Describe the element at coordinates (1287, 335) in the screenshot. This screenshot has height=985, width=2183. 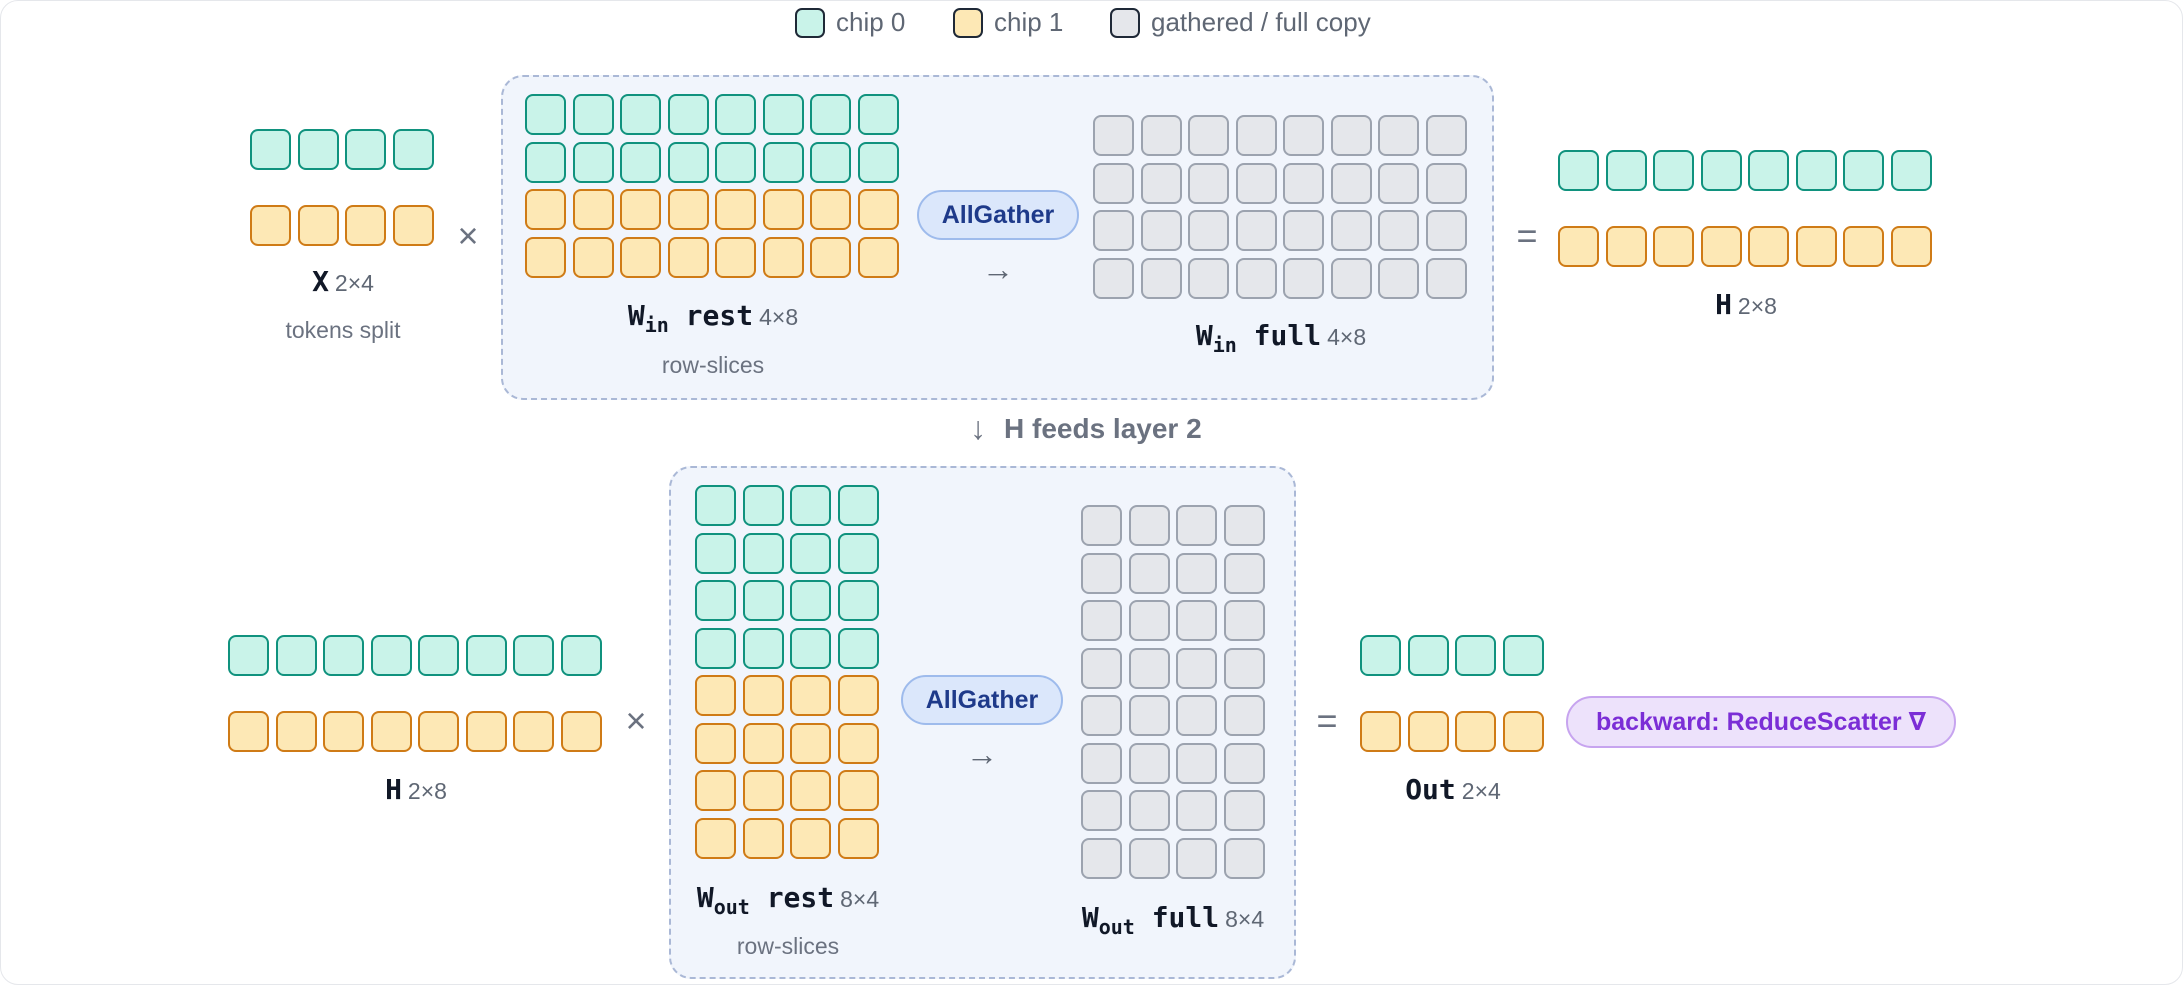
I see `w-in-full-suffix: full` at that location.